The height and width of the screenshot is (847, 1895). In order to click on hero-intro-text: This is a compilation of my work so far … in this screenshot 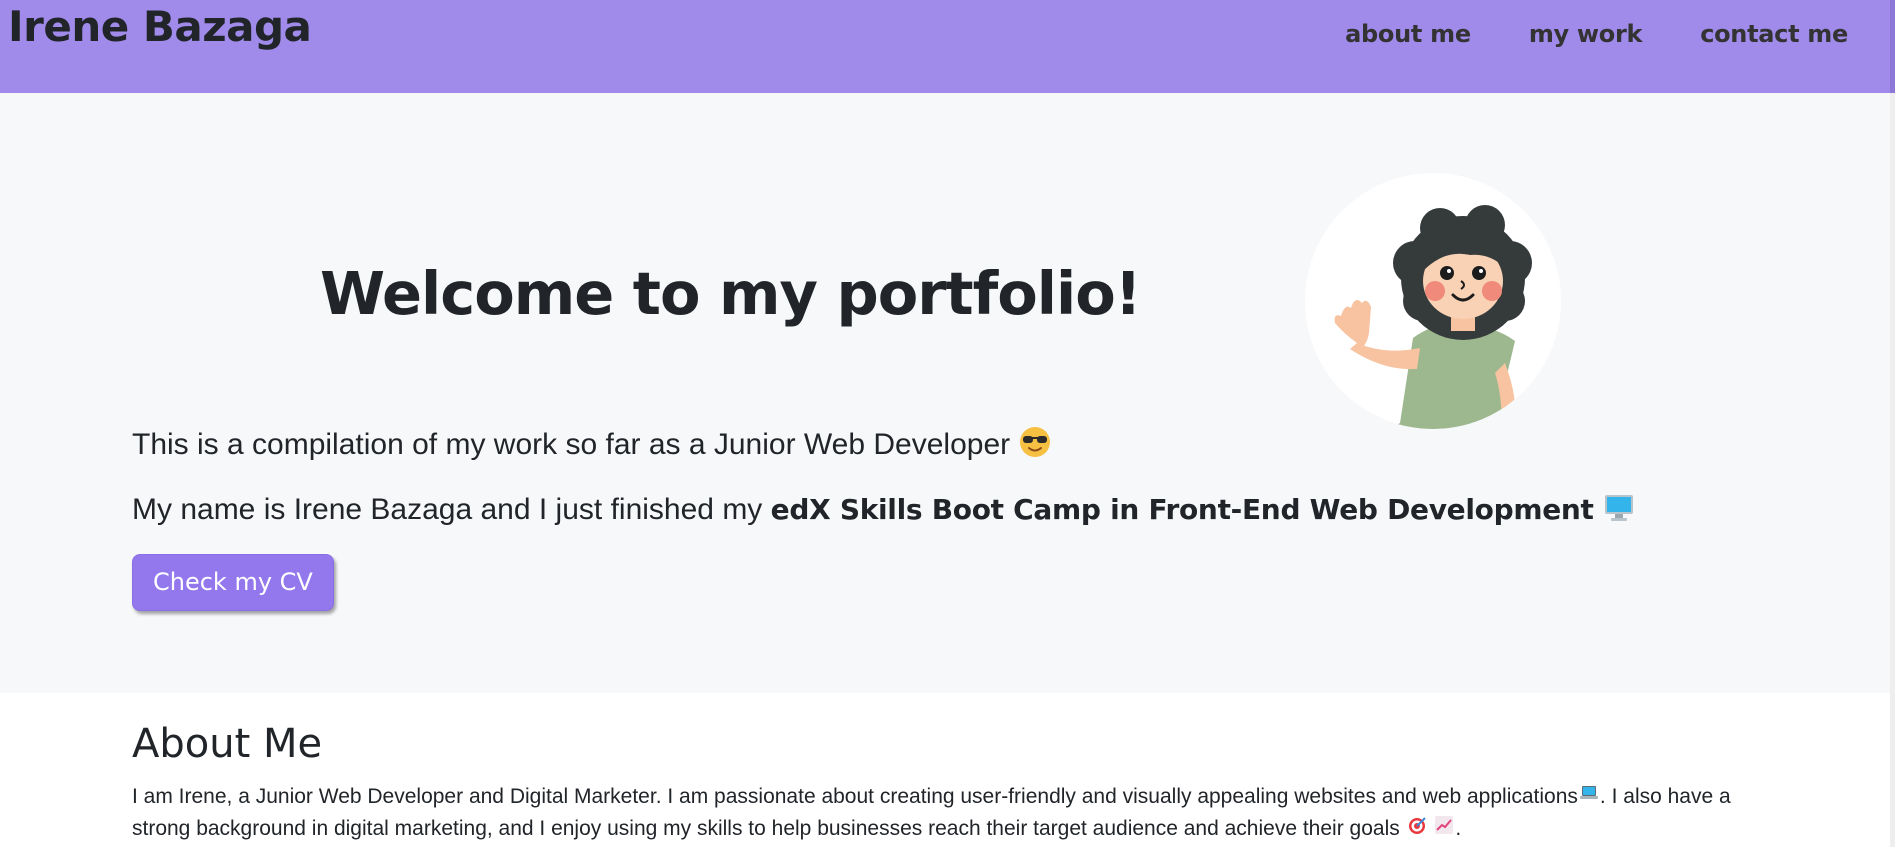, I will do `click(571, 444)`.